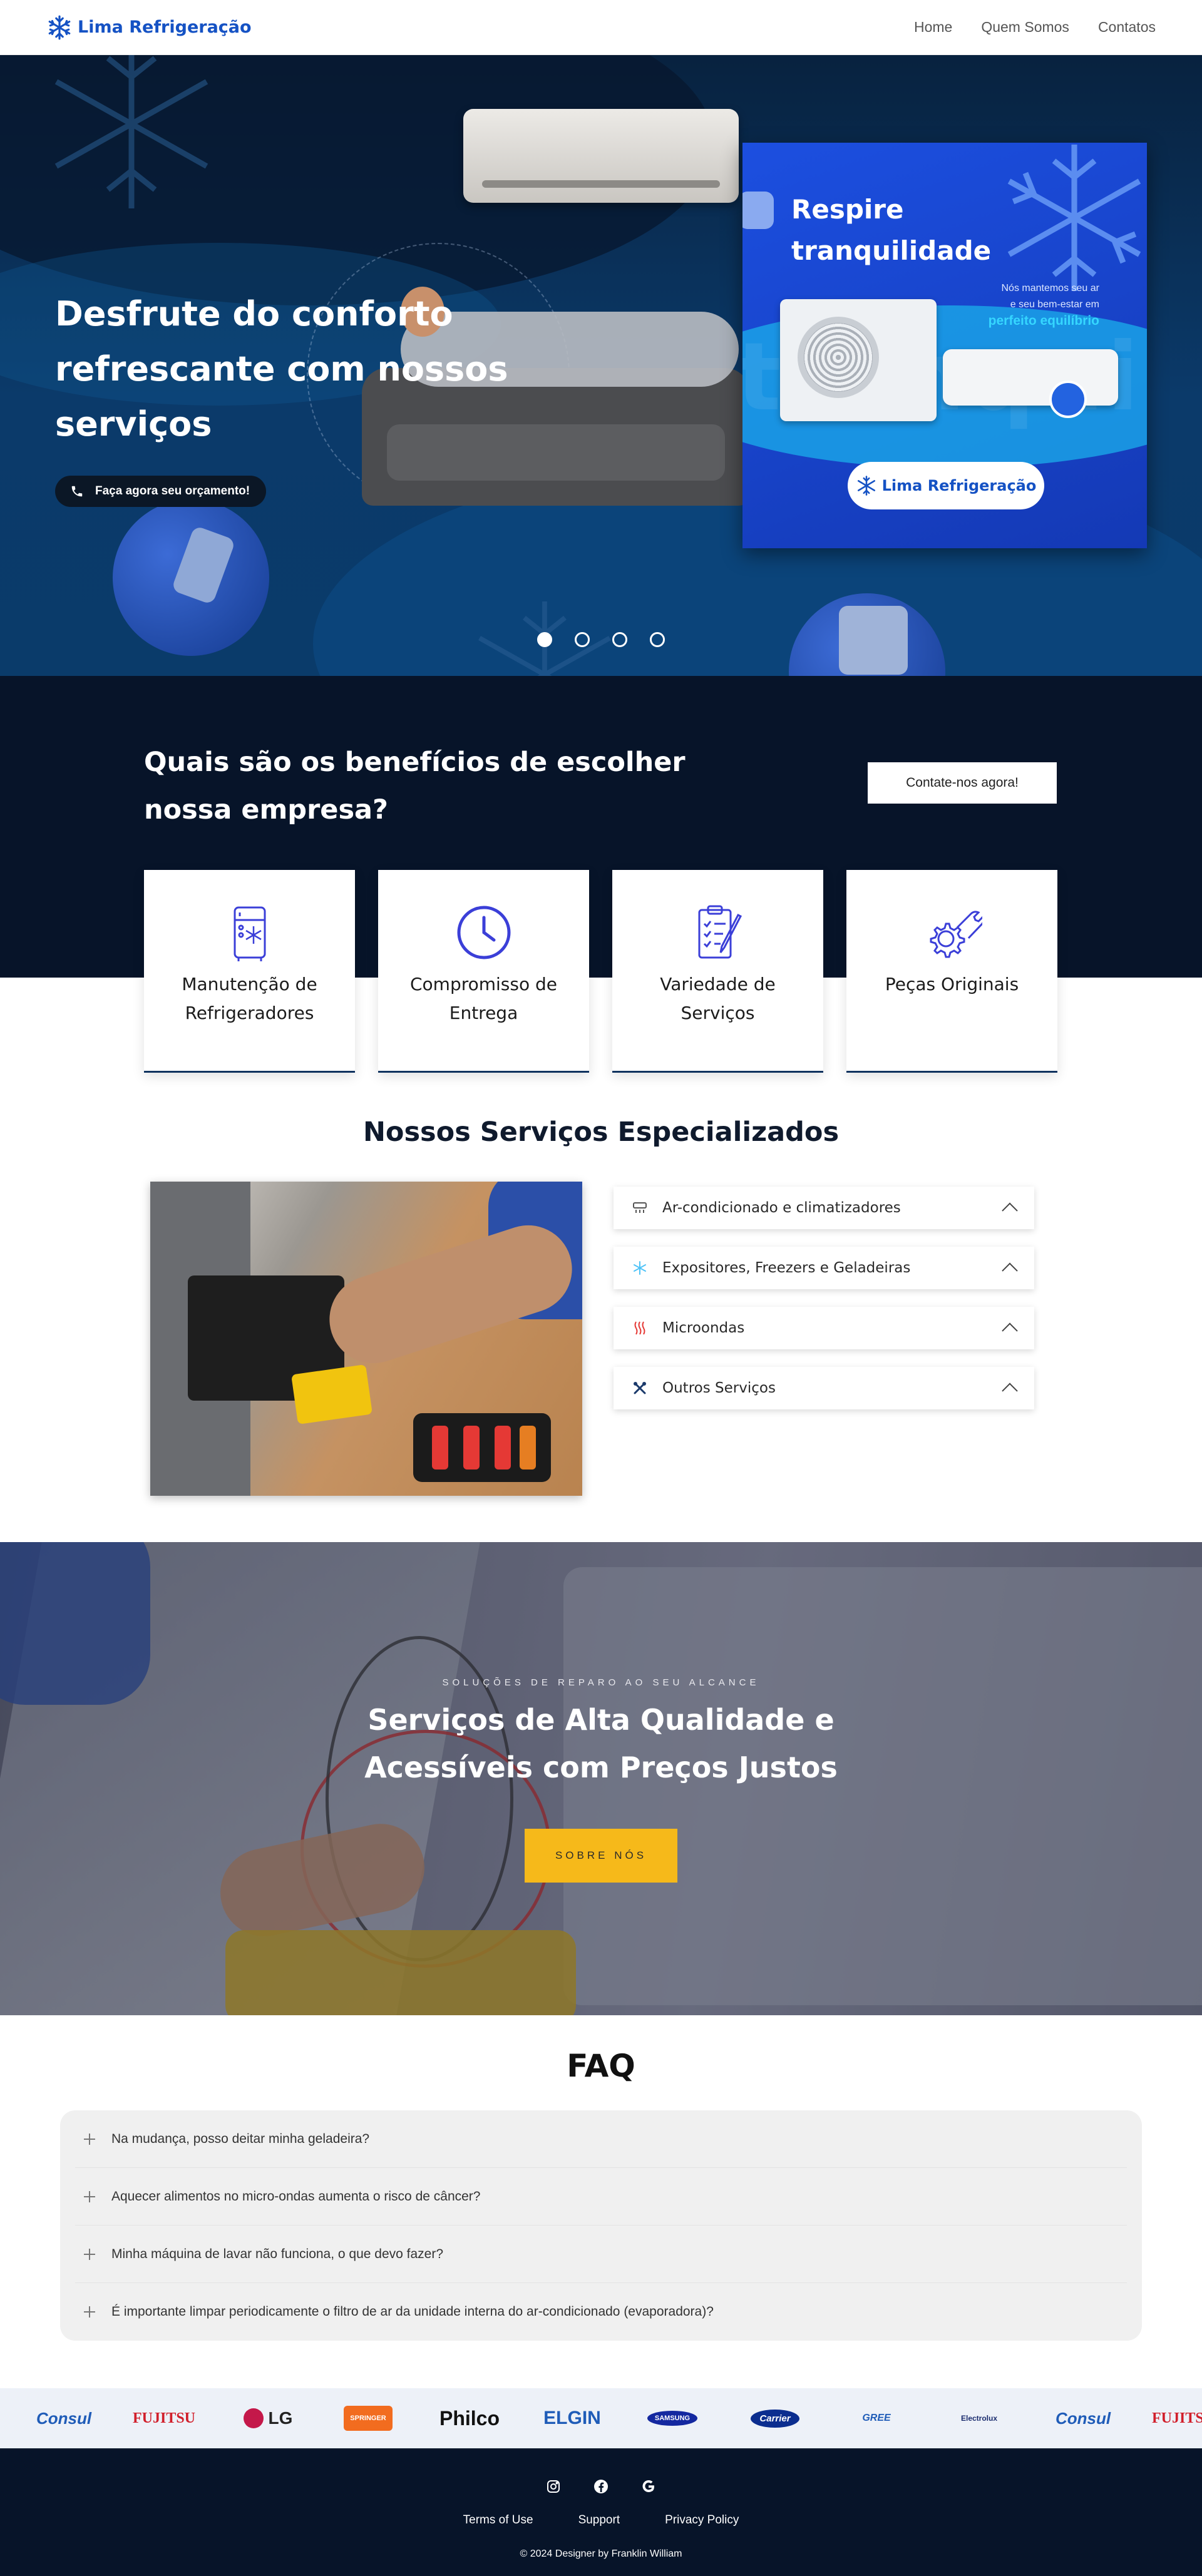 Image resolution: width=1202 pixels, height=2576 pixels. What do you see at coordinates (824, 1328) in the screenshot?
I see `accordion-microondas: Microondas` at bounding box center [824, 1328].